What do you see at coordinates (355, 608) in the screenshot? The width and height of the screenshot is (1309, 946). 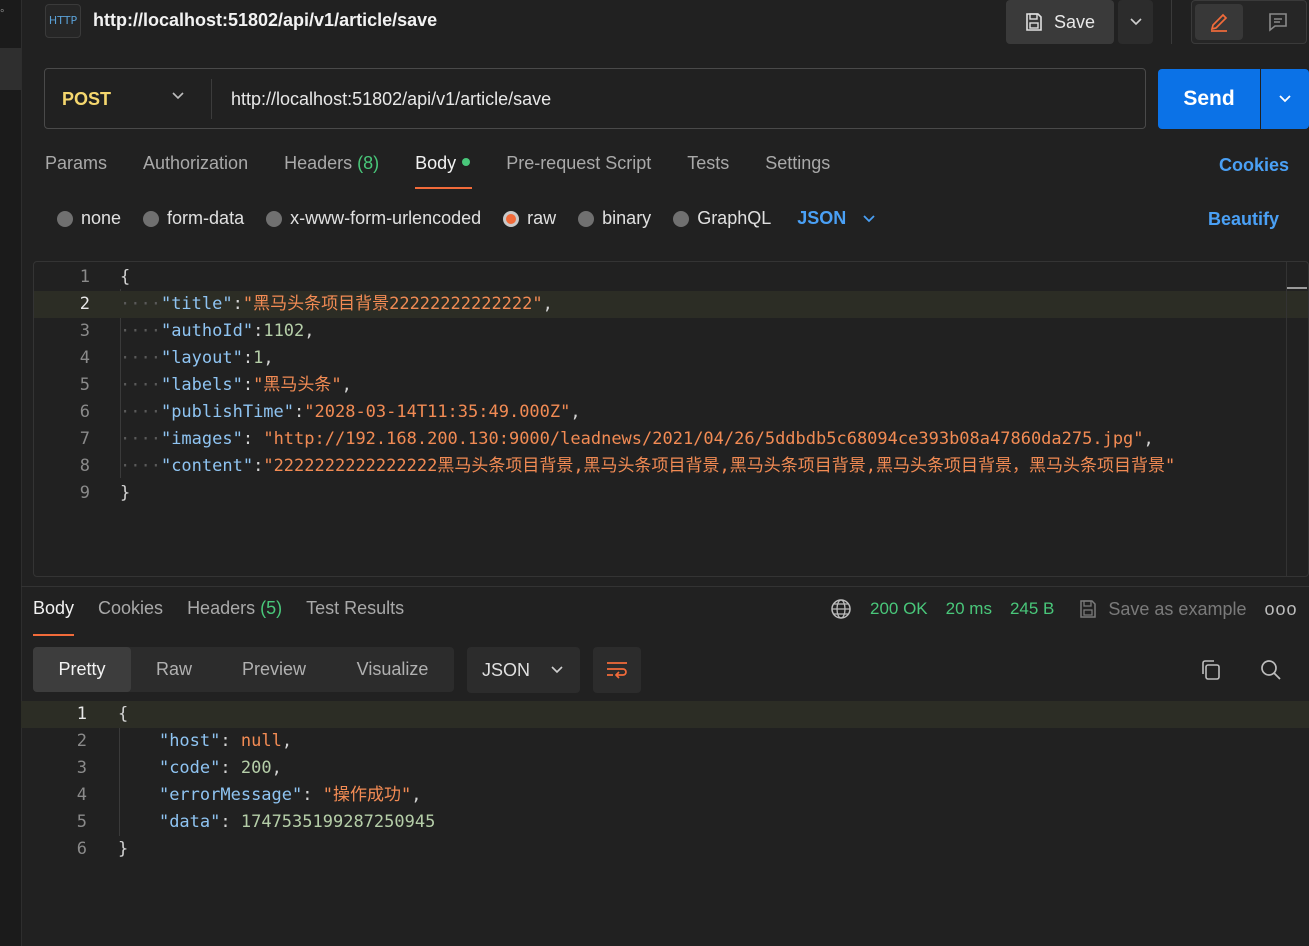 I see `tab-label: Test Results` at bounding box center [355, 608].